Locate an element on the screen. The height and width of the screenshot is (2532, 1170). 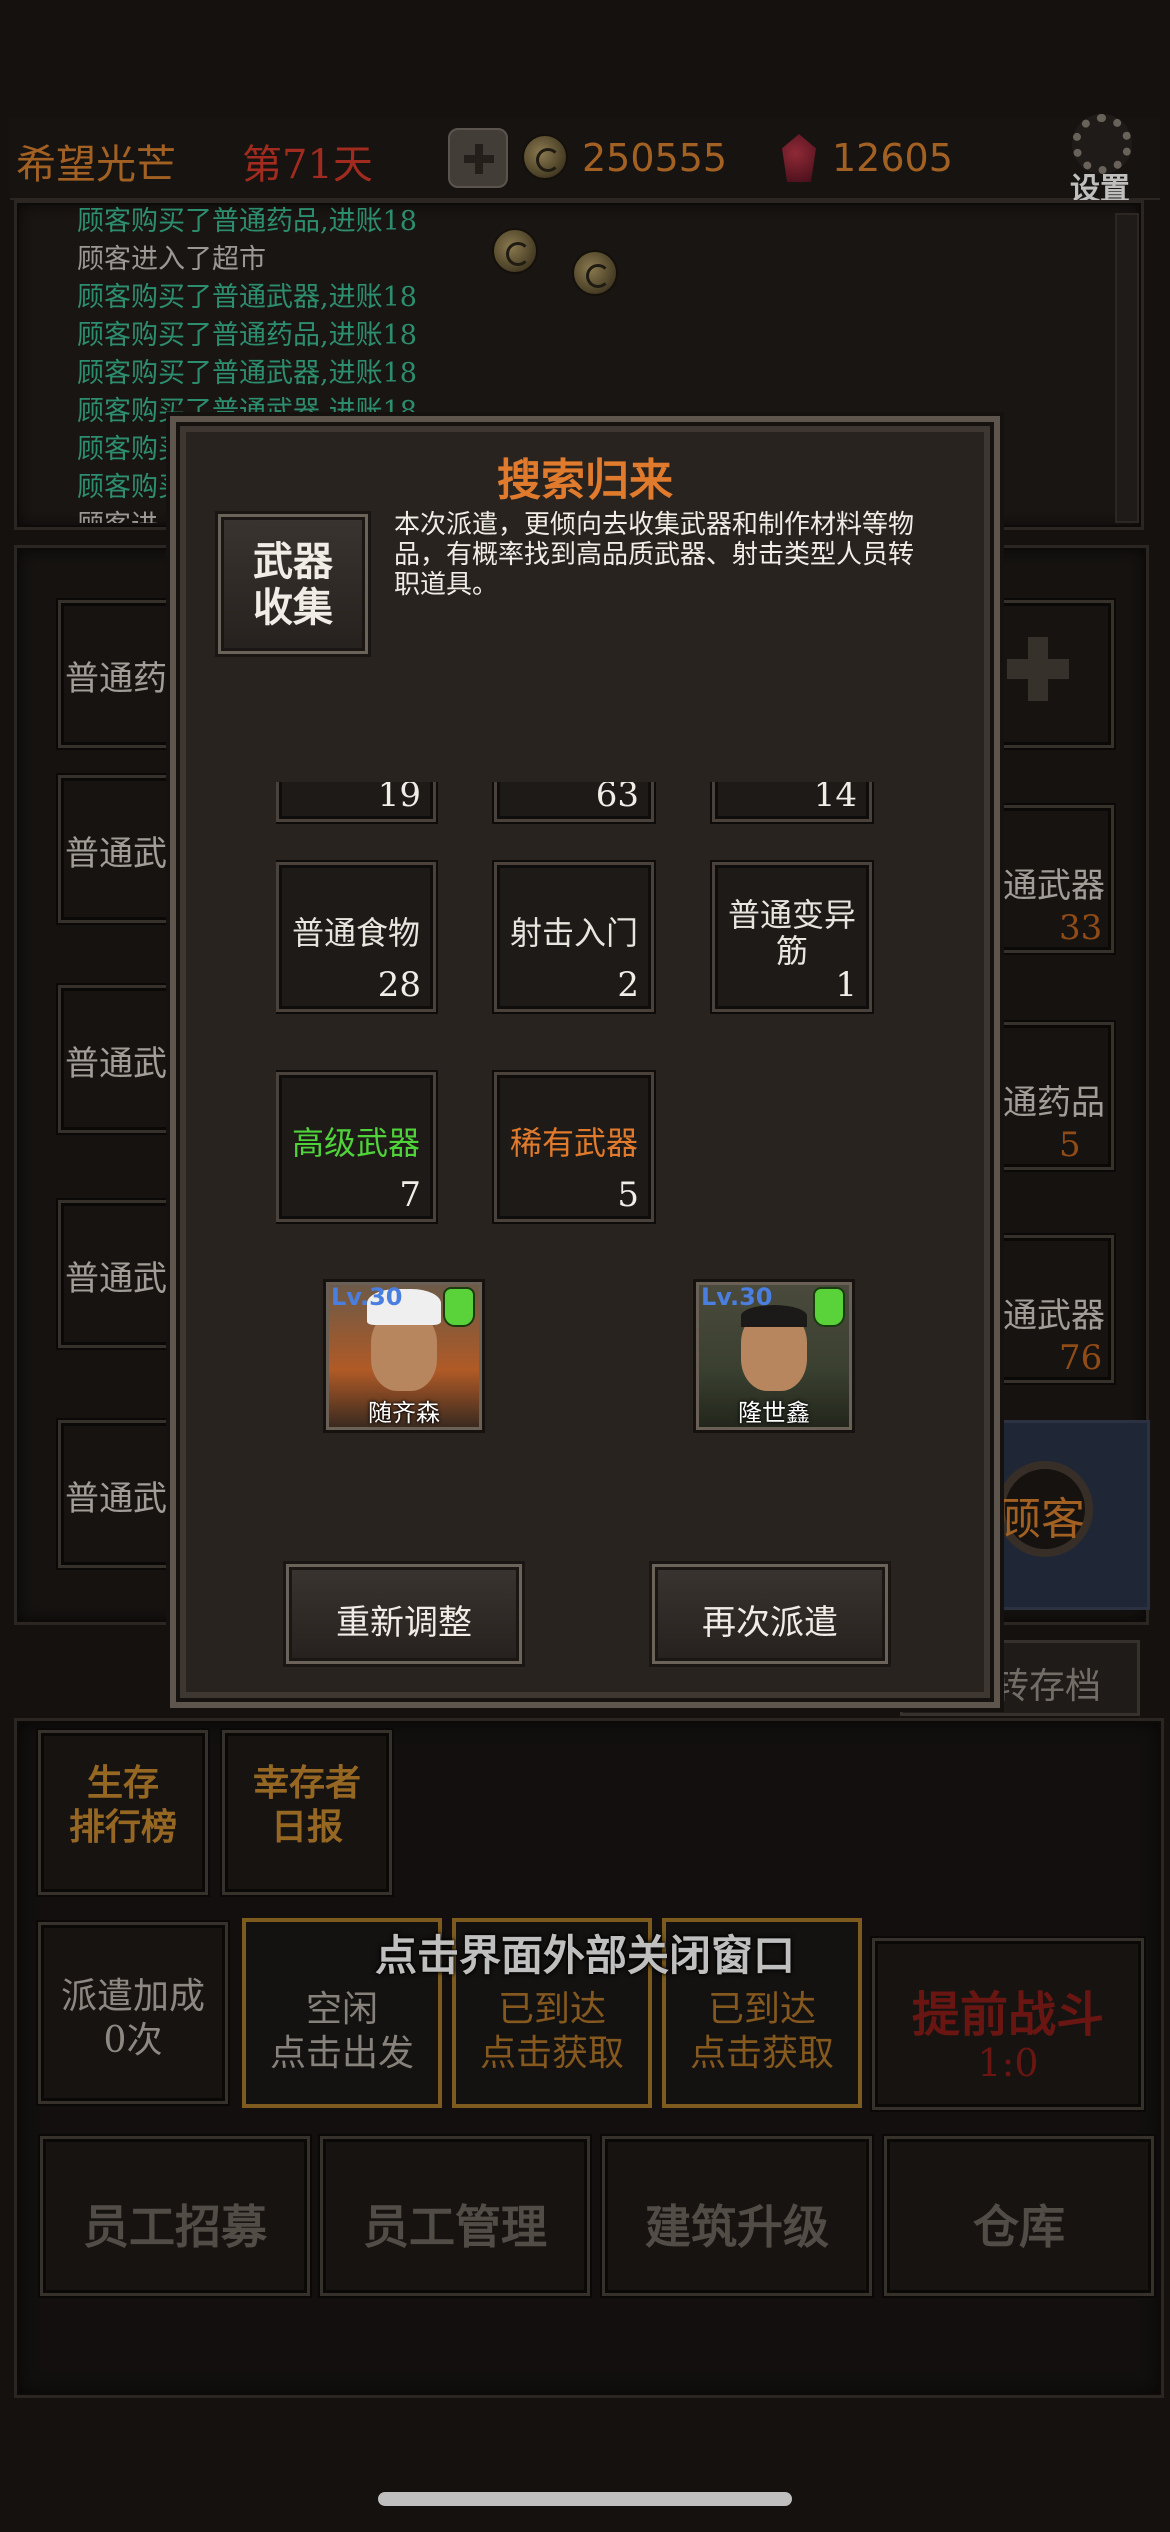
reward-slot: 普通食物 28 is located at coordinates (356, 937).